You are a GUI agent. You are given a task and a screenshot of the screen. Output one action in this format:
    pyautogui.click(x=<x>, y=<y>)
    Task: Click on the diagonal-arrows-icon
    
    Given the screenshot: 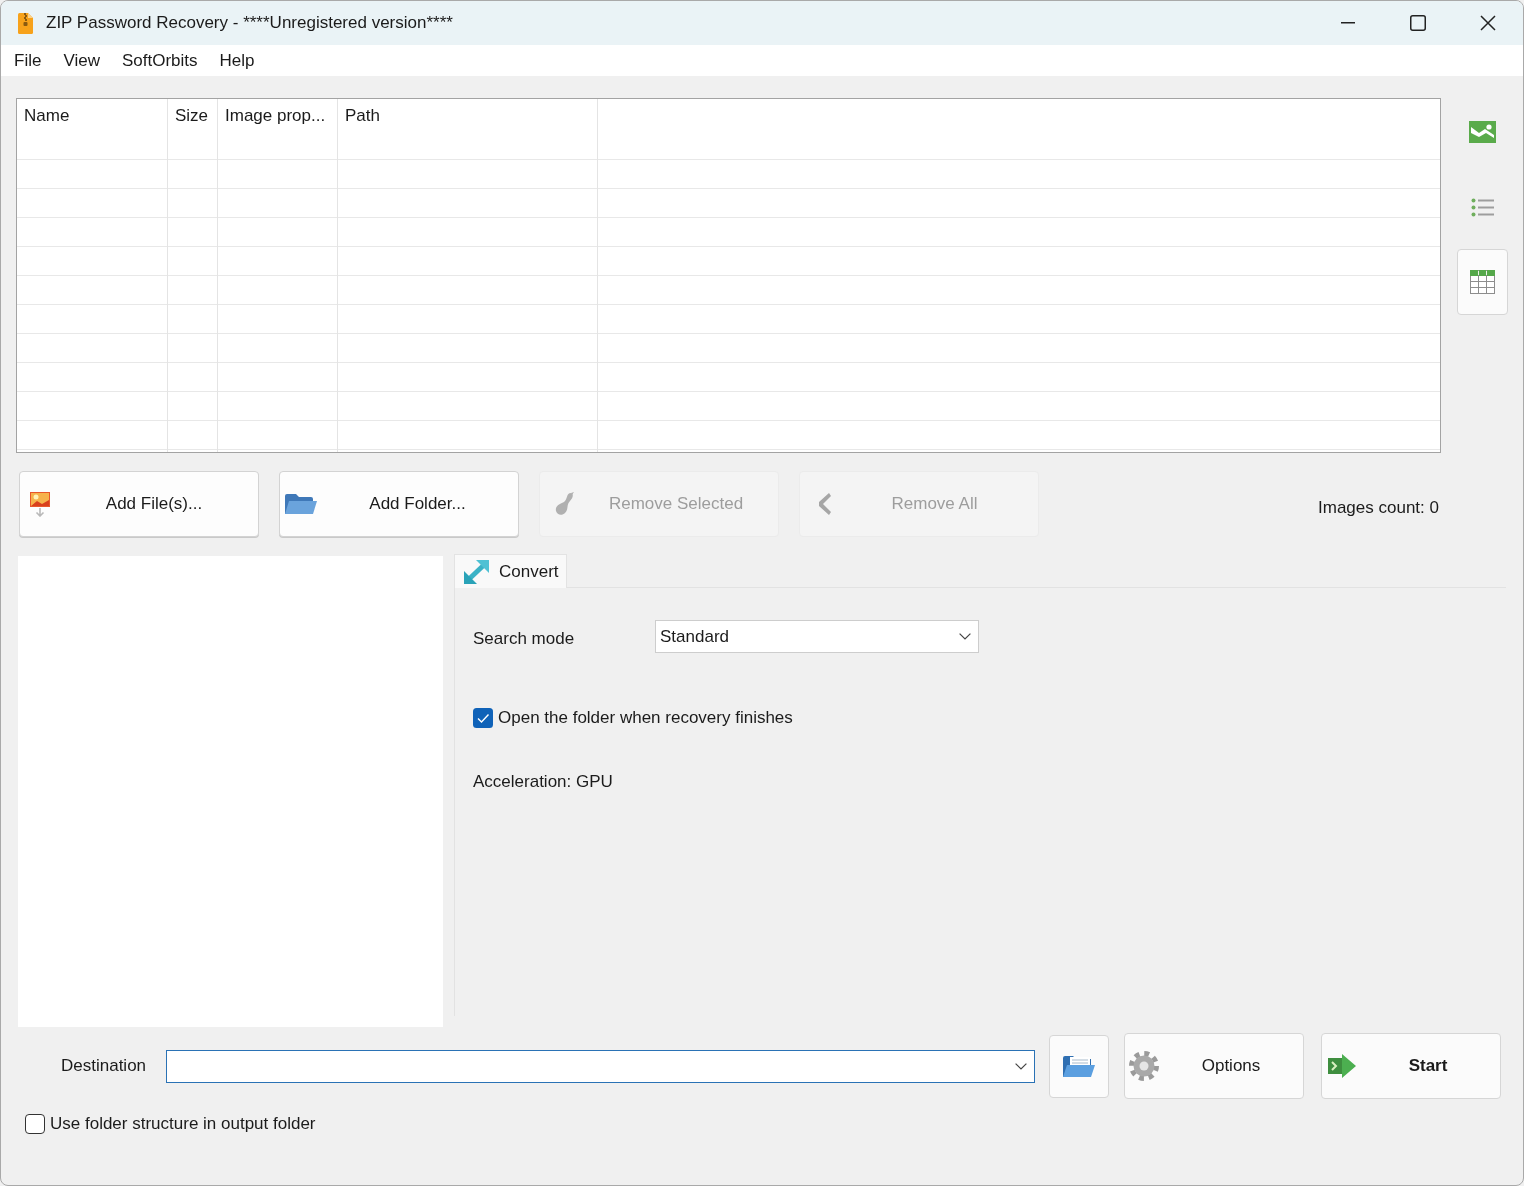 What is the action you would take?
    pyautogui.click(x=476, y=571)
    